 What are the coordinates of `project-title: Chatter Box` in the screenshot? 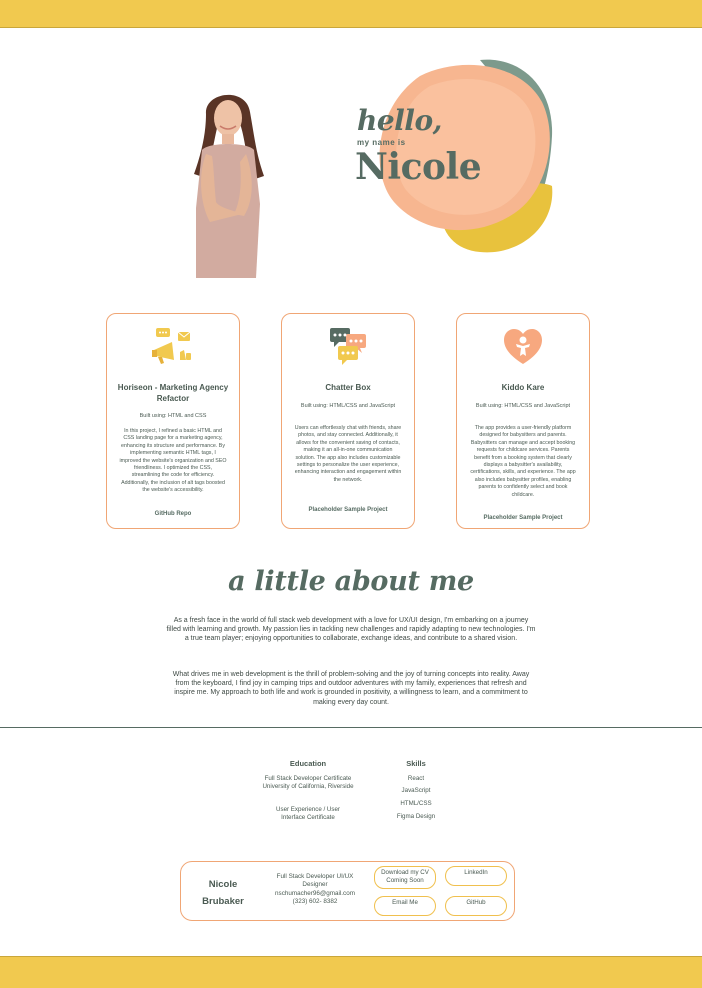 It's located at (348, 387).